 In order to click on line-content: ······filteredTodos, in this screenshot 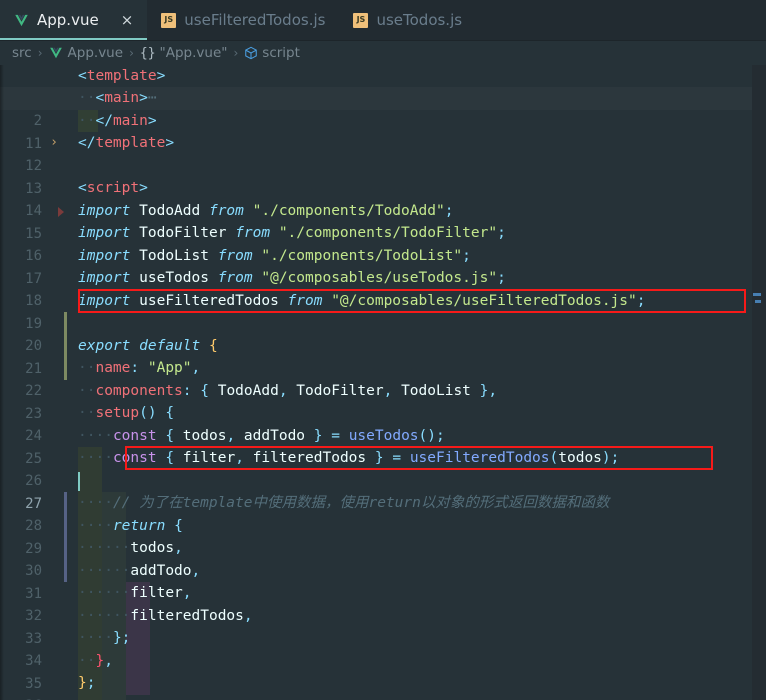, I will do `click(165, 616)`.